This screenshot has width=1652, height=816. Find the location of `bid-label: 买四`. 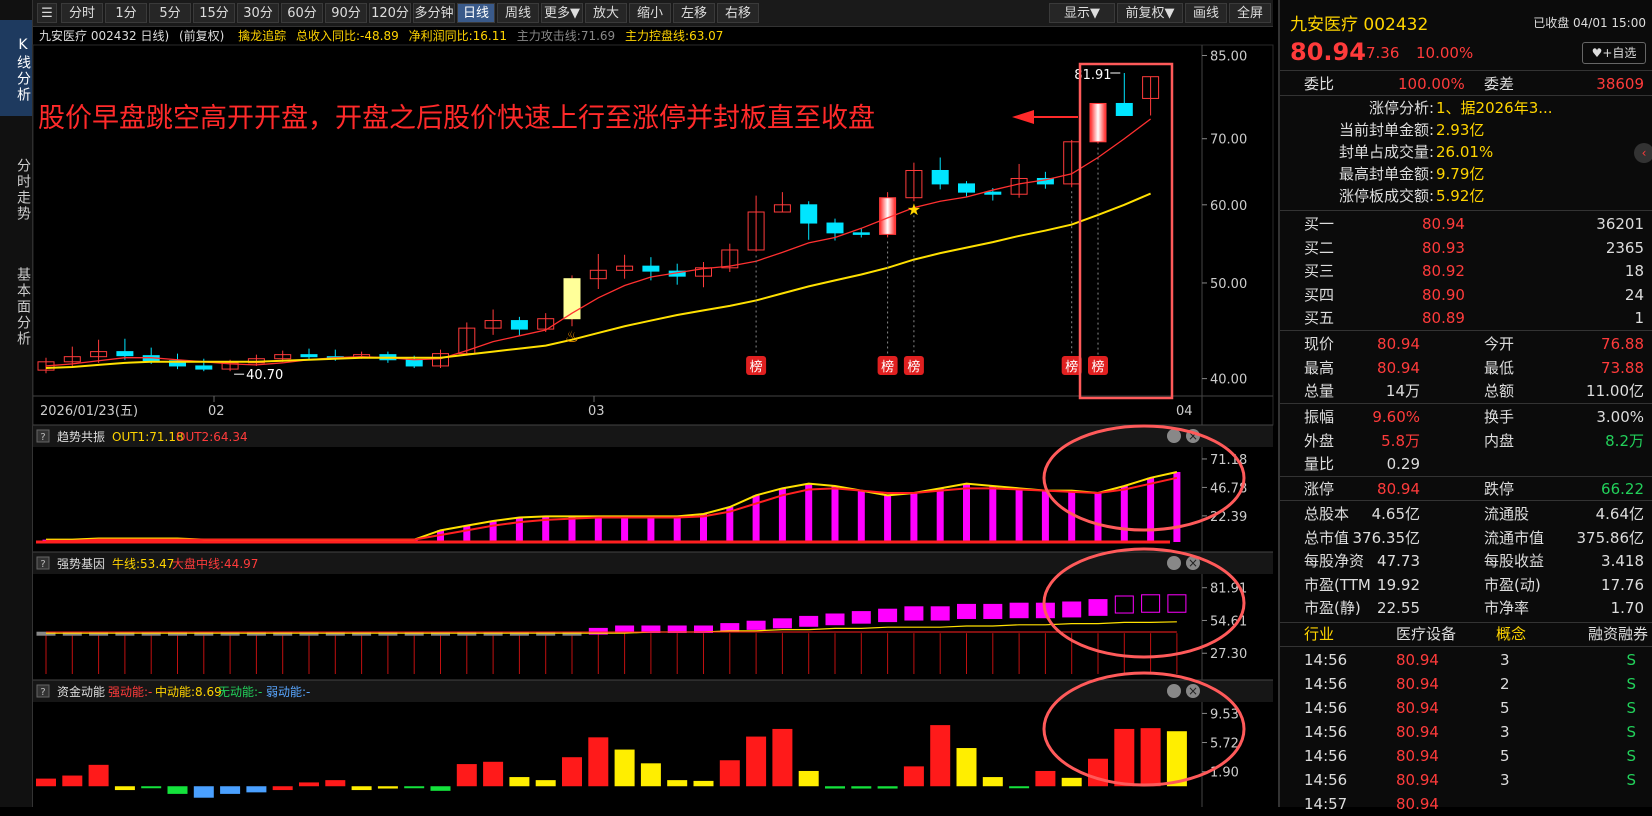

bid-label: 买四 is located at coordinates (1319, 294).